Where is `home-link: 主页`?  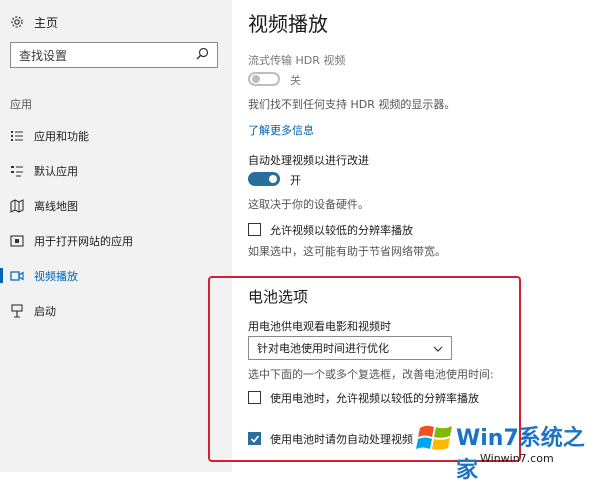
home-link: 主页 is located at coordinates (34, 22).